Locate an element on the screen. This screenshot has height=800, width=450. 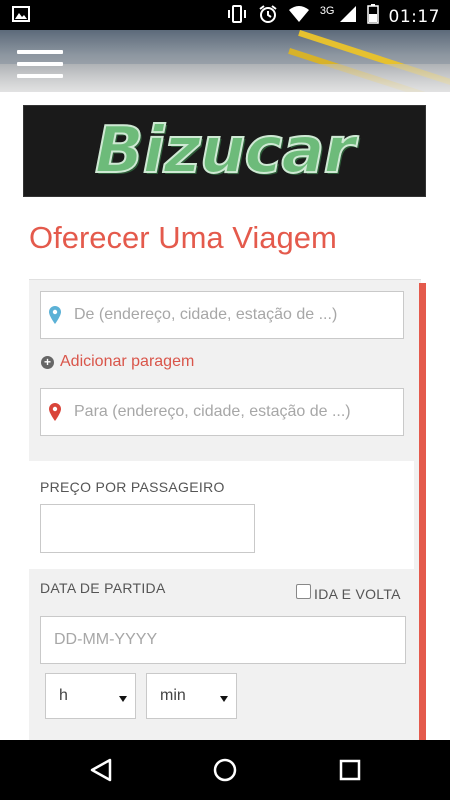
header-background-image is located at coordinates (225, 61).